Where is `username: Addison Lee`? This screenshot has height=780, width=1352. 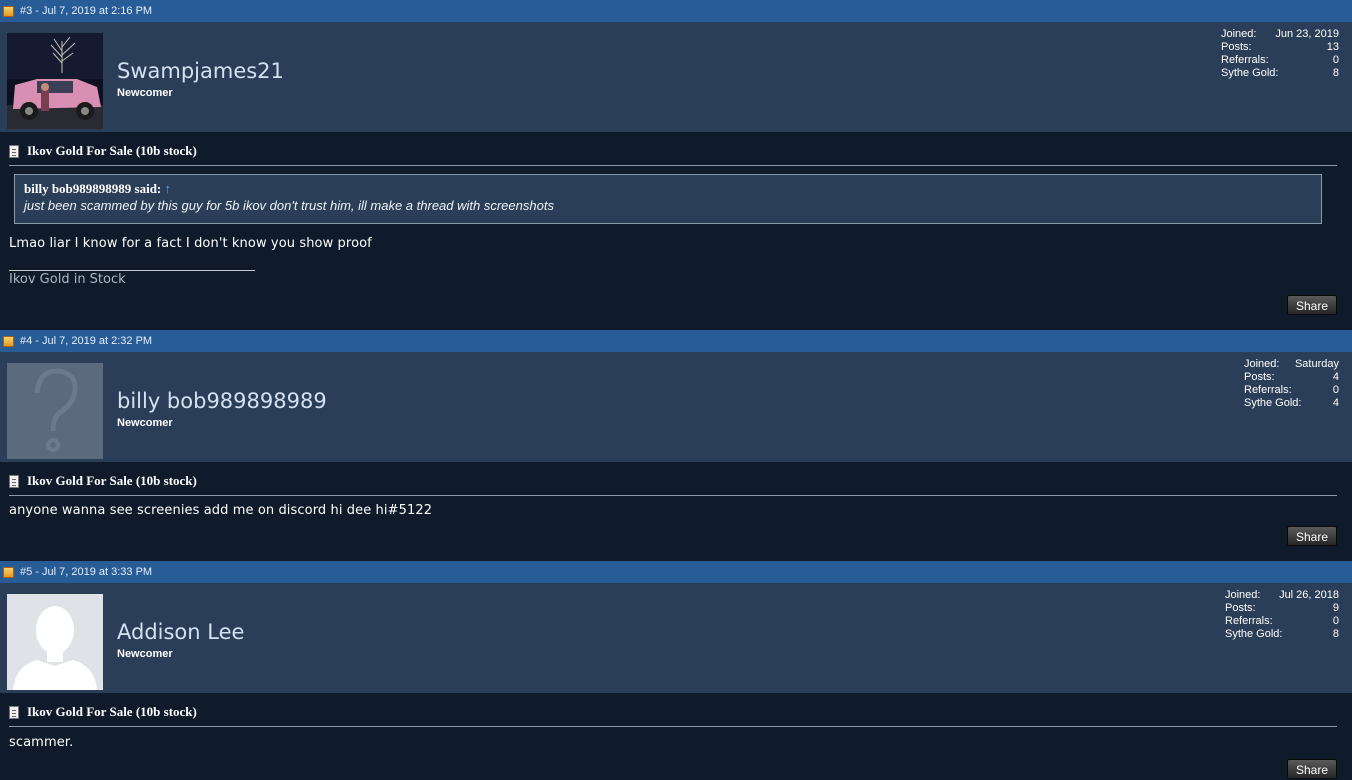 username: Addison Lee is located at coordinates (180, 632).